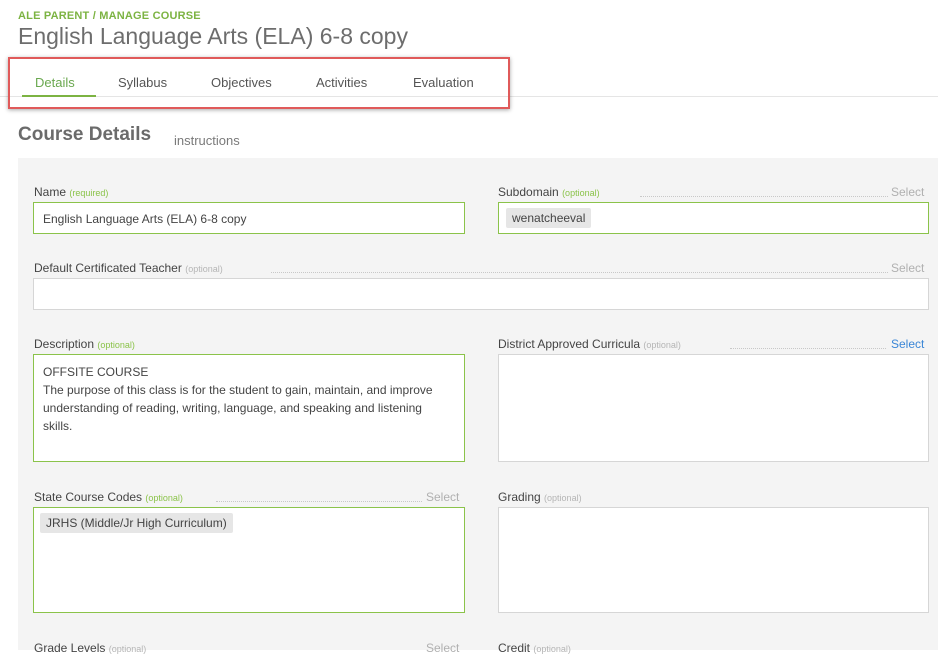  What do you see at coordinates (71, 192) in the screenshot?
I see `name-label: Name (required)` at bounding box center [71, 192].